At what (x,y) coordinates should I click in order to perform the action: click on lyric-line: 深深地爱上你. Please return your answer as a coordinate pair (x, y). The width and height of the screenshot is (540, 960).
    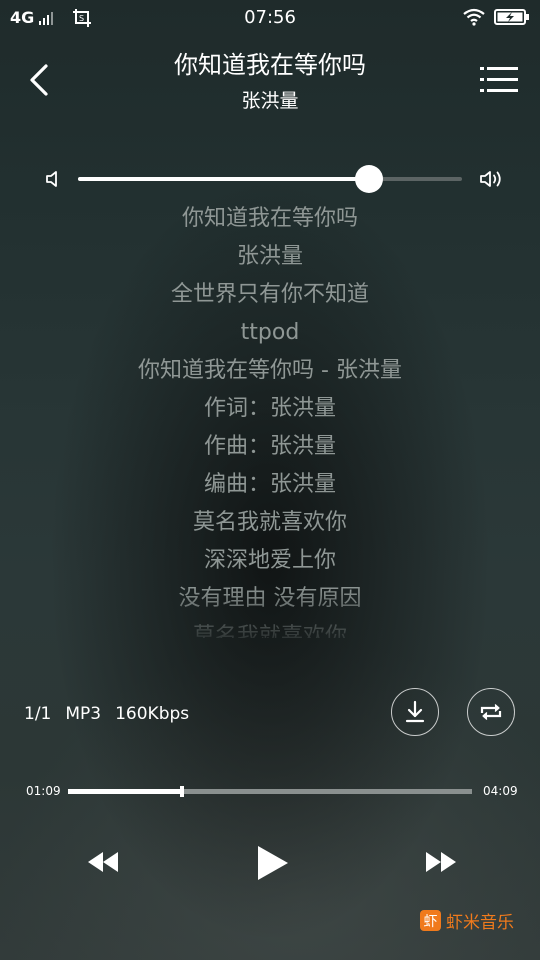
    Looking at the image, I should click on (269, 560).